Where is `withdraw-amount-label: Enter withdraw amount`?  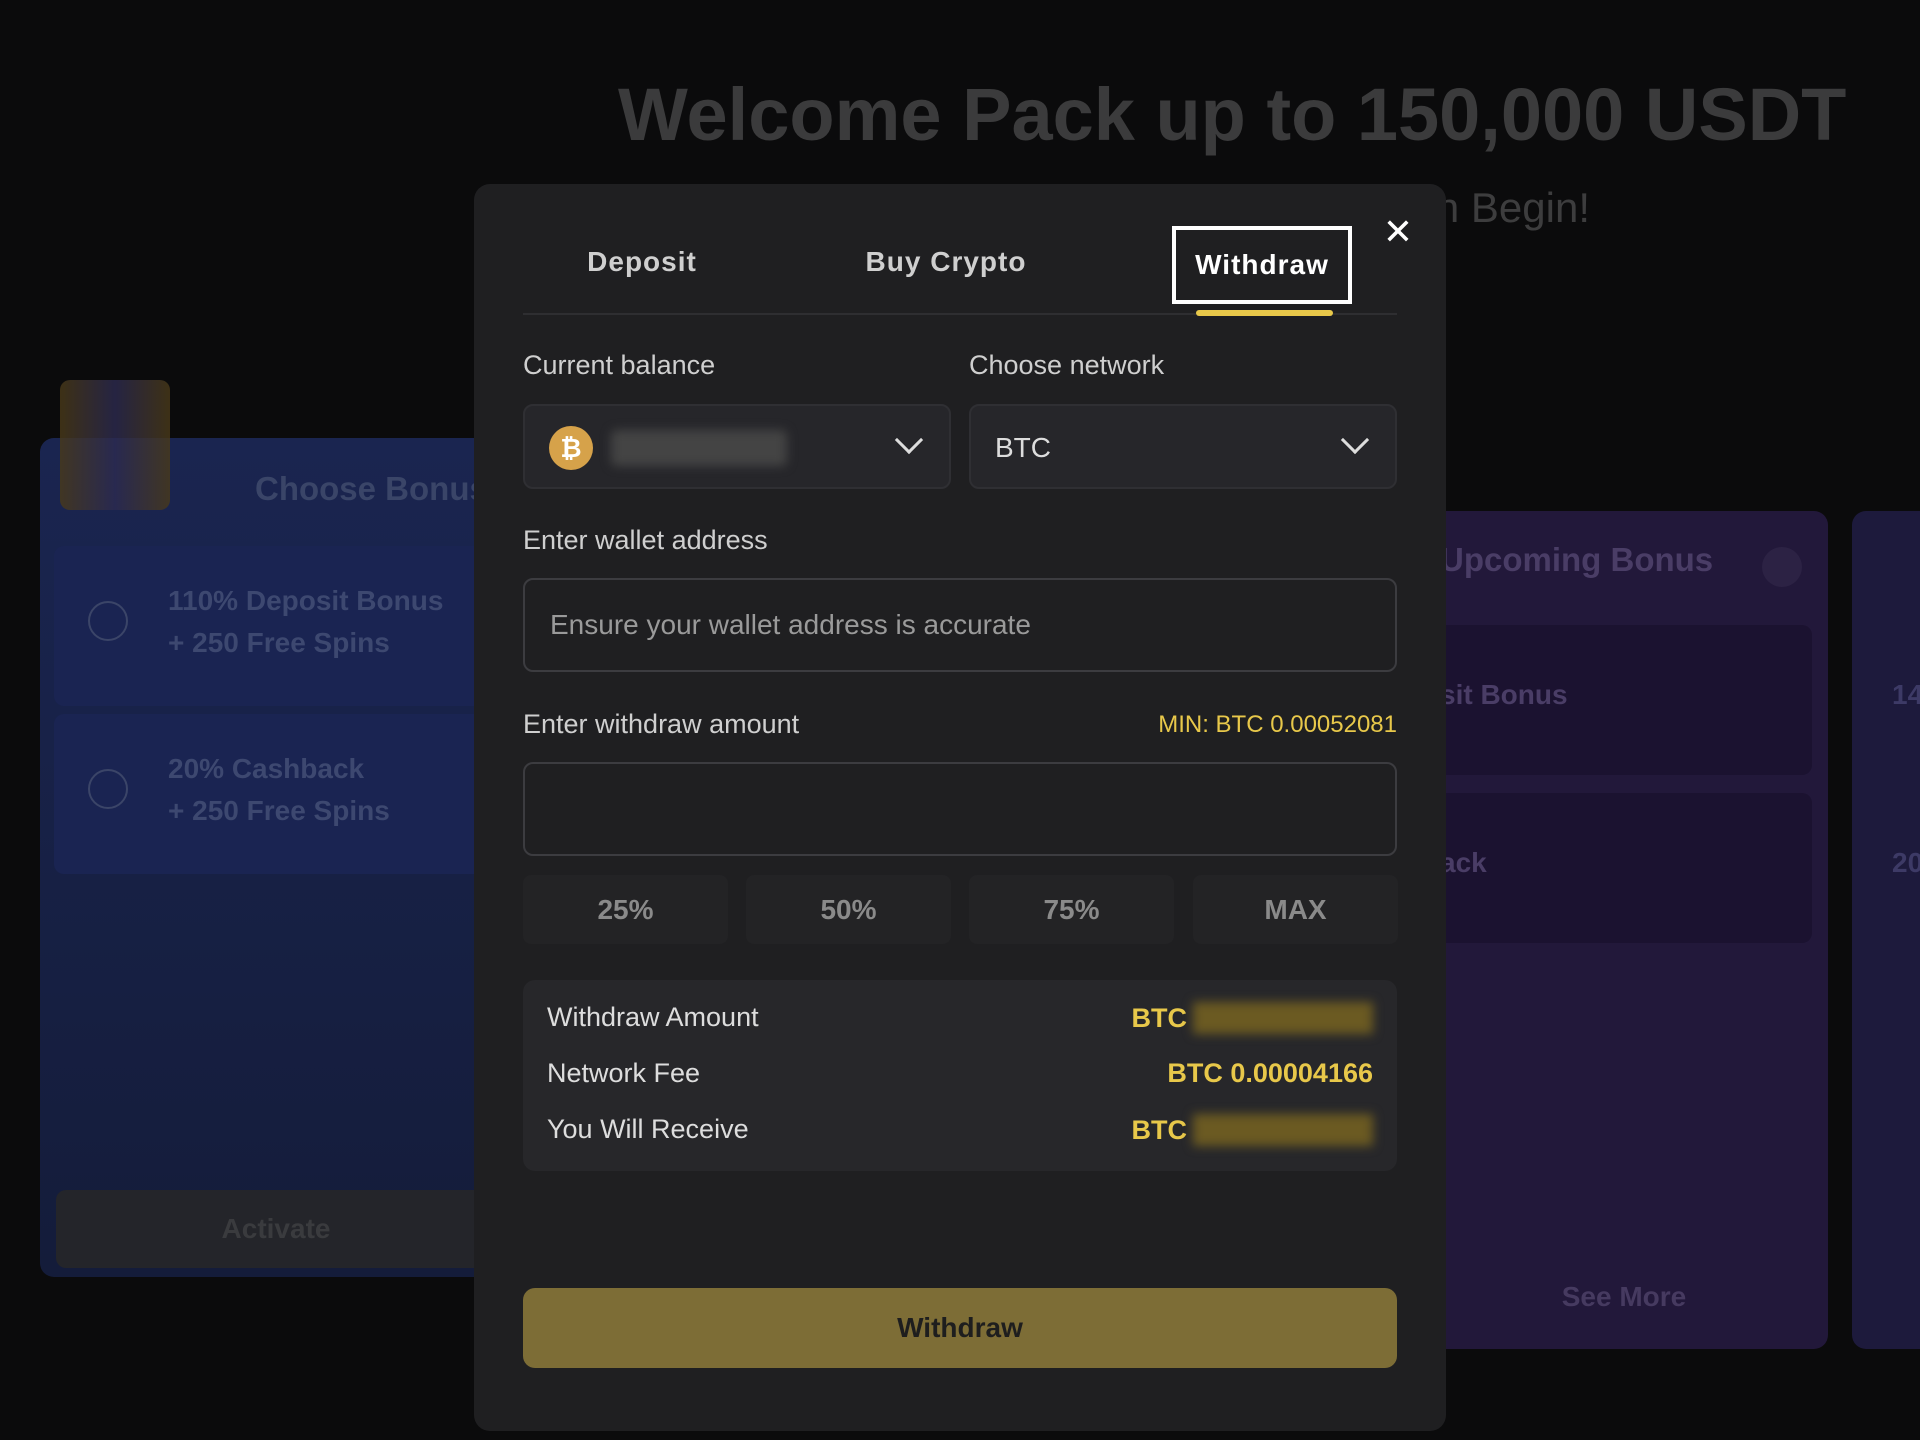
withdraw-amount-label: Enter withdraw amount is located at coordinates (661, 724).